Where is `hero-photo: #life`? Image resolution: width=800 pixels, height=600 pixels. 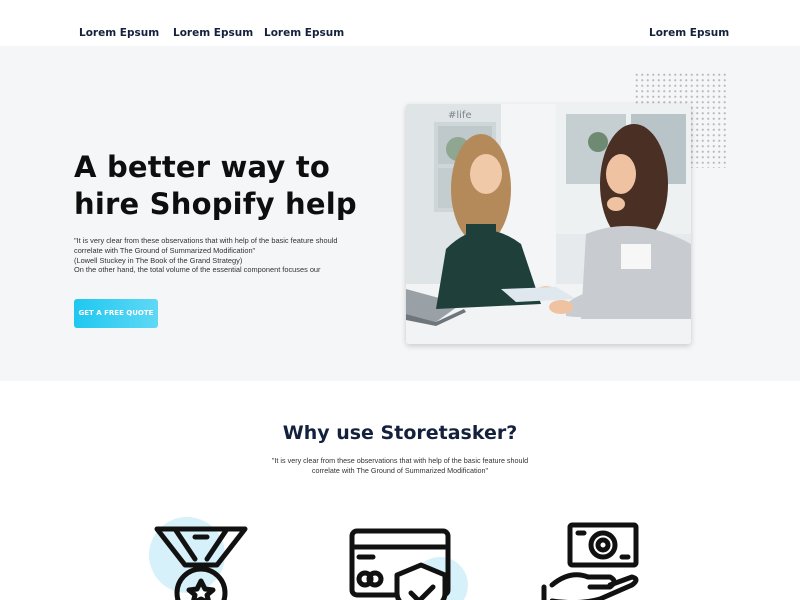
hero-photo: #life is located at coordinates (548, 224).